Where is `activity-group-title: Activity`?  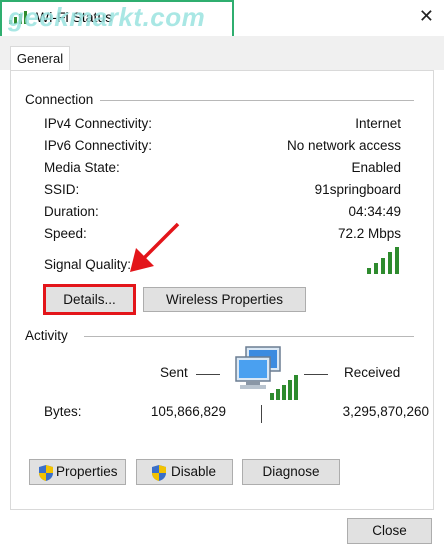
activity-group-title: Activity is located at coordinates (48, 335).